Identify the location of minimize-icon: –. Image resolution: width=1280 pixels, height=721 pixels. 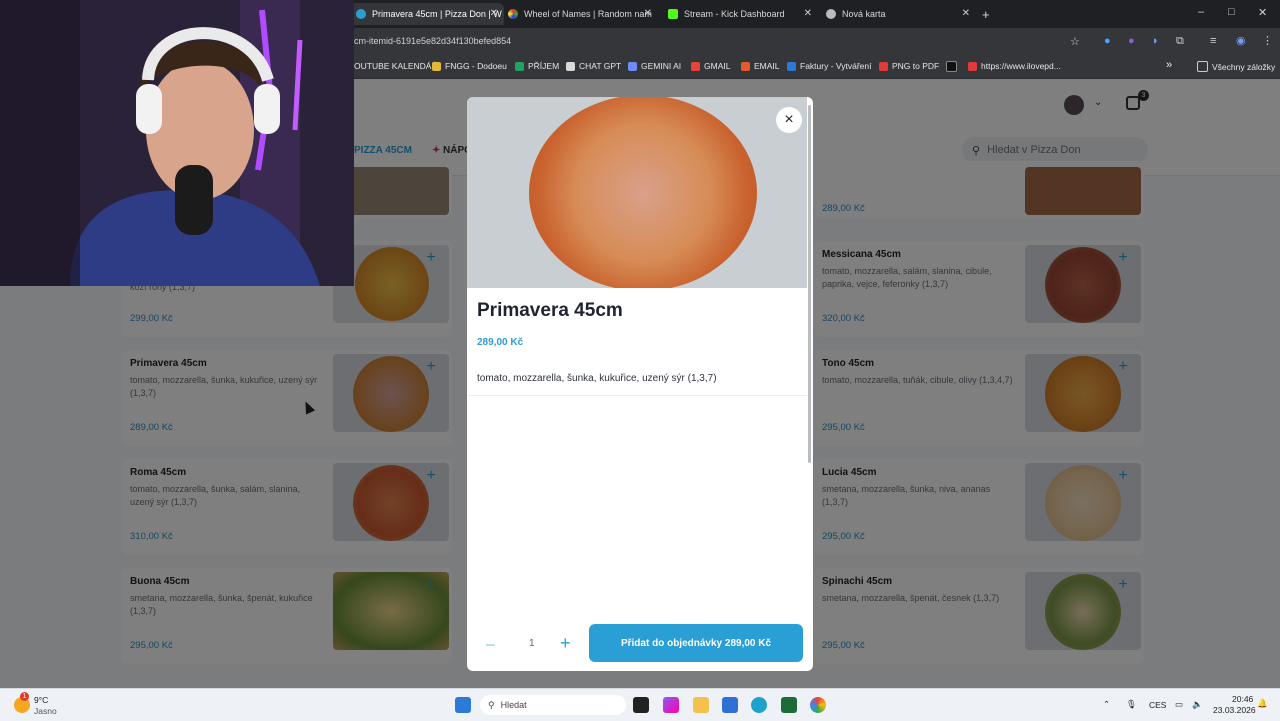
(1201, 12).